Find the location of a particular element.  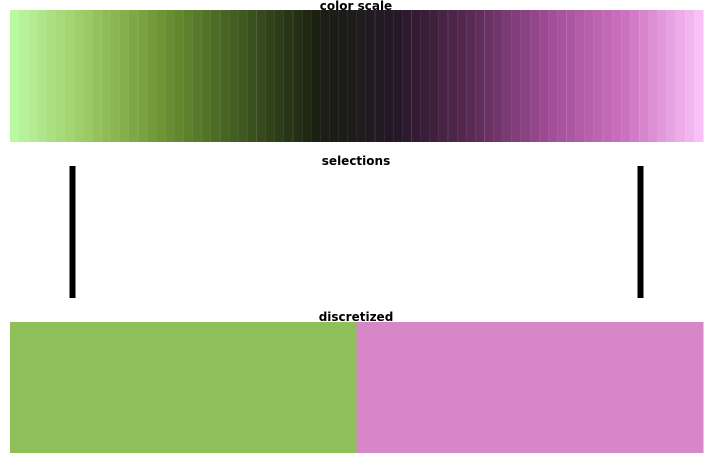

title-discretized: discretized is located at coordinates (356, 317).